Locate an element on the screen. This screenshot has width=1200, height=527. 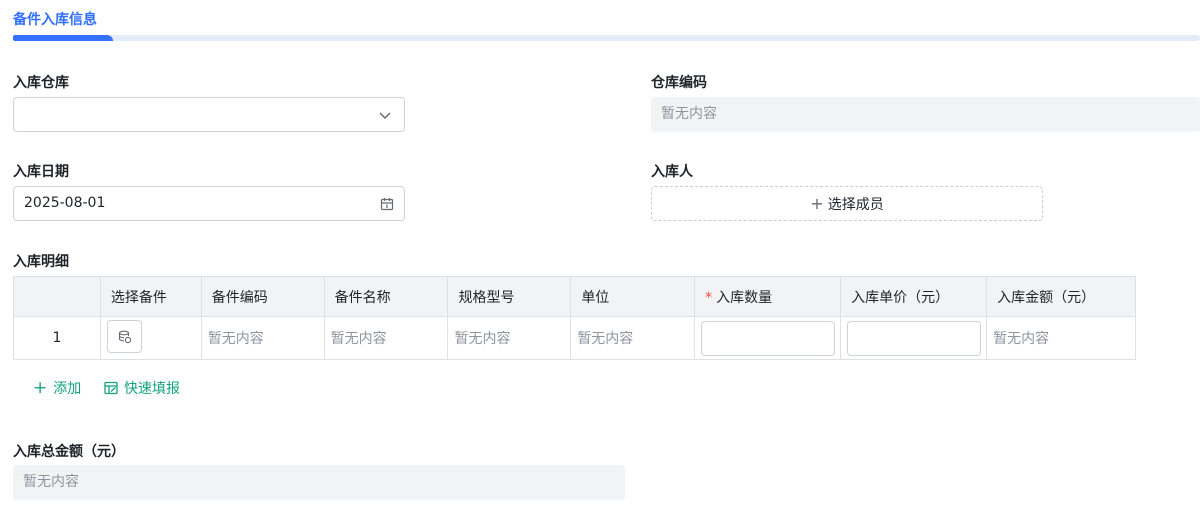
select-member-button: + 选择成员 is located at coordinates (847, 203).